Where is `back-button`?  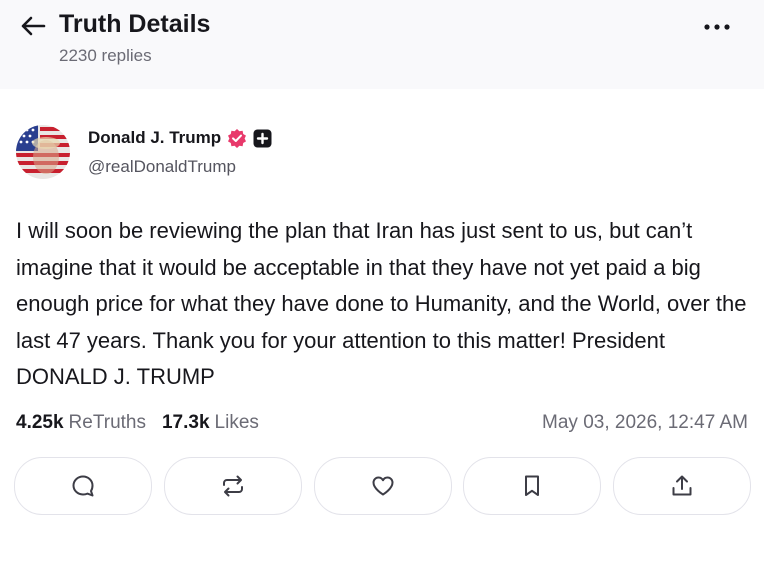
back-button is located at coordinates (33, 26).